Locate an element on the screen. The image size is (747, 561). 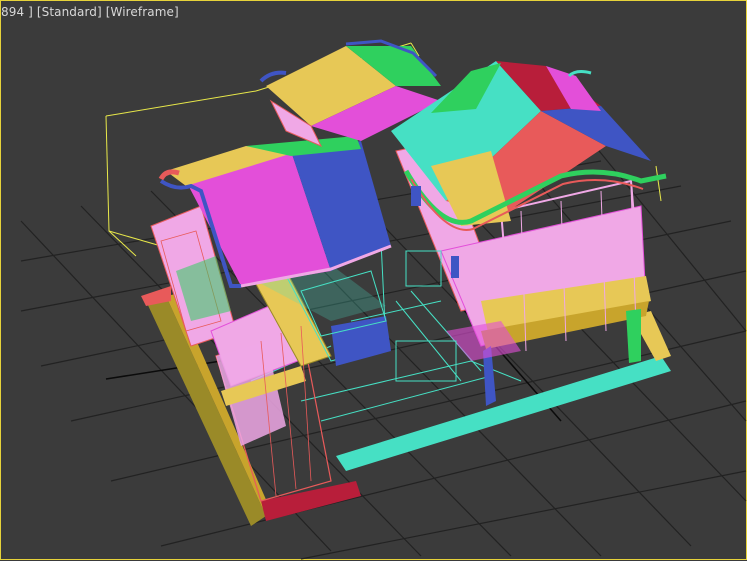
viewport-label-shading-standard: [Standard] is located at coordinates (69, 12).